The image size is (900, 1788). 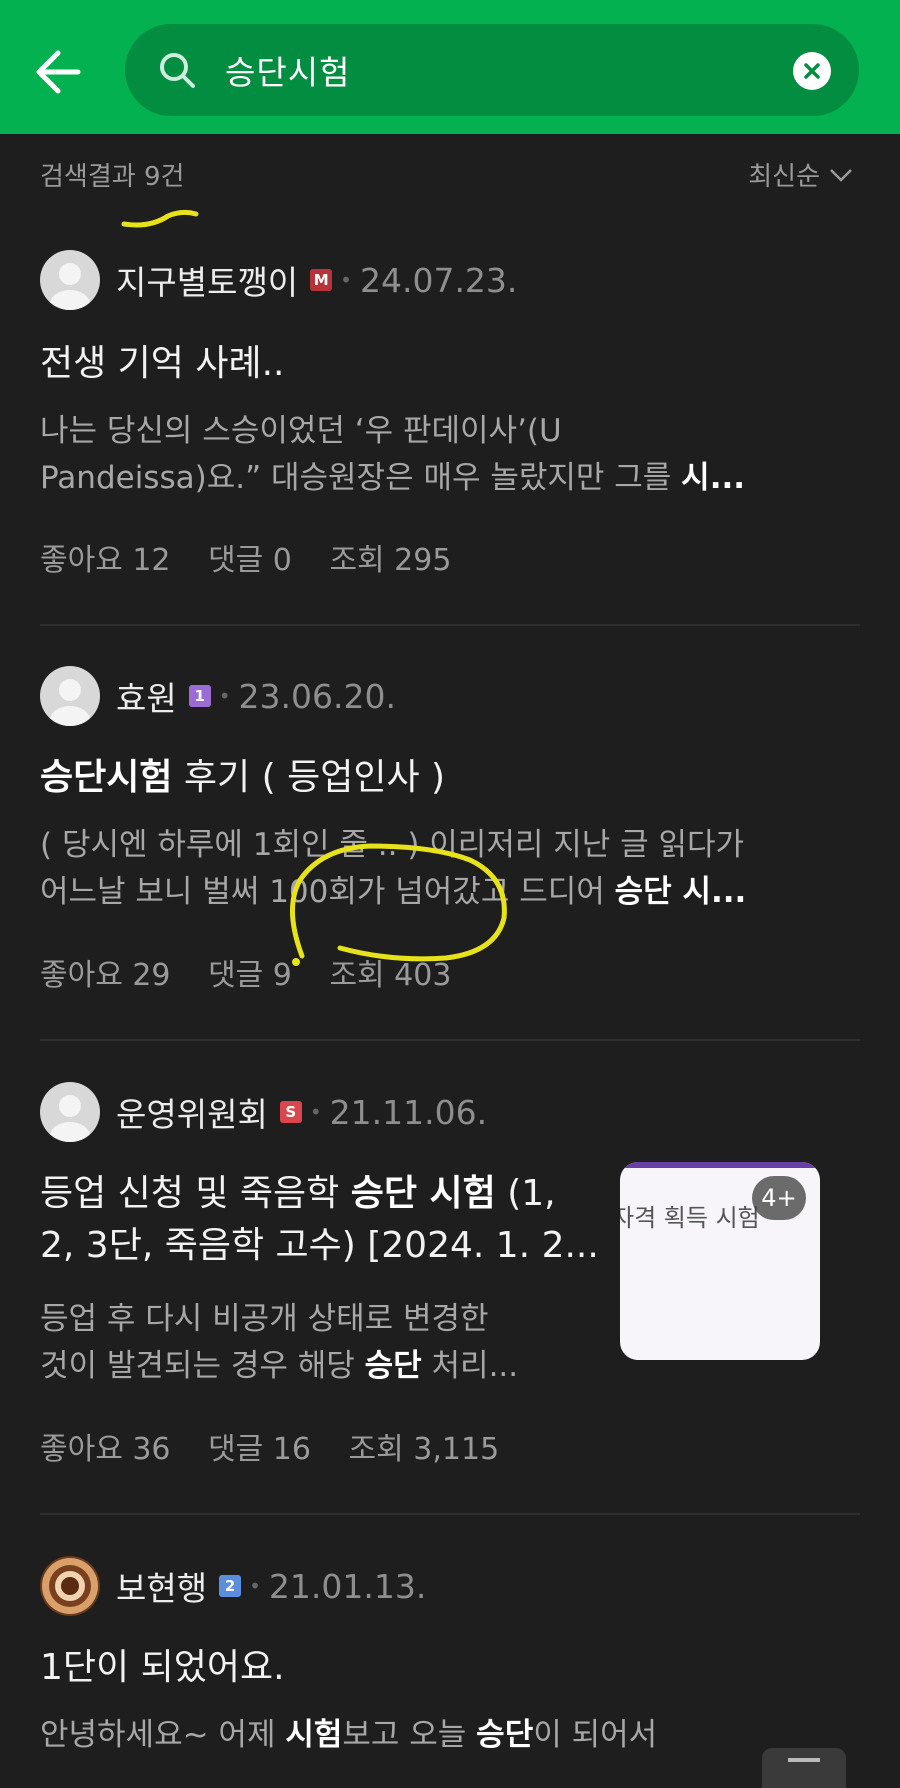 What do you see at coordinates (321, 280) in the screenshot?
I see `member-badge: M` at bounding box center [321, 280].